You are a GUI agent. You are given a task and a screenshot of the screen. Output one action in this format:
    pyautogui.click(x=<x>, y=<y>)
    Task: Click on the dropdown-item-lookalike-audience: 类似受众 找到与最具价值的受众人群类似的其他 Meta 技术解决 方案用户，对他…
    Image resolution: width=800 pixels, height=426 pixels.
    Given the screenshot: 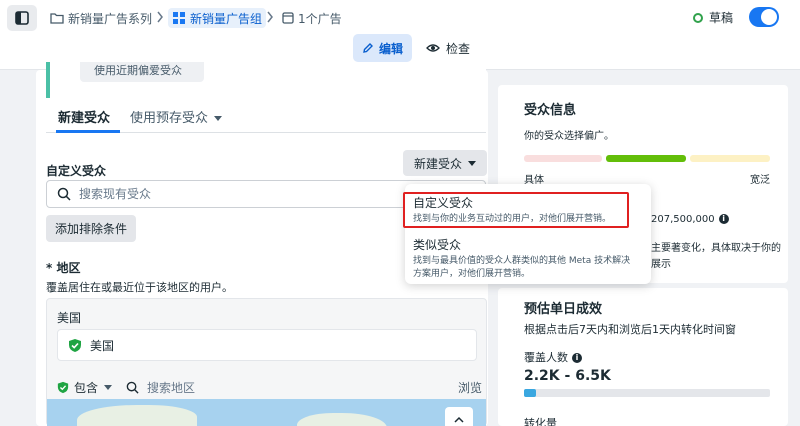 What is the action you would take?
    pyautogui.click(x=528, y=258)
    